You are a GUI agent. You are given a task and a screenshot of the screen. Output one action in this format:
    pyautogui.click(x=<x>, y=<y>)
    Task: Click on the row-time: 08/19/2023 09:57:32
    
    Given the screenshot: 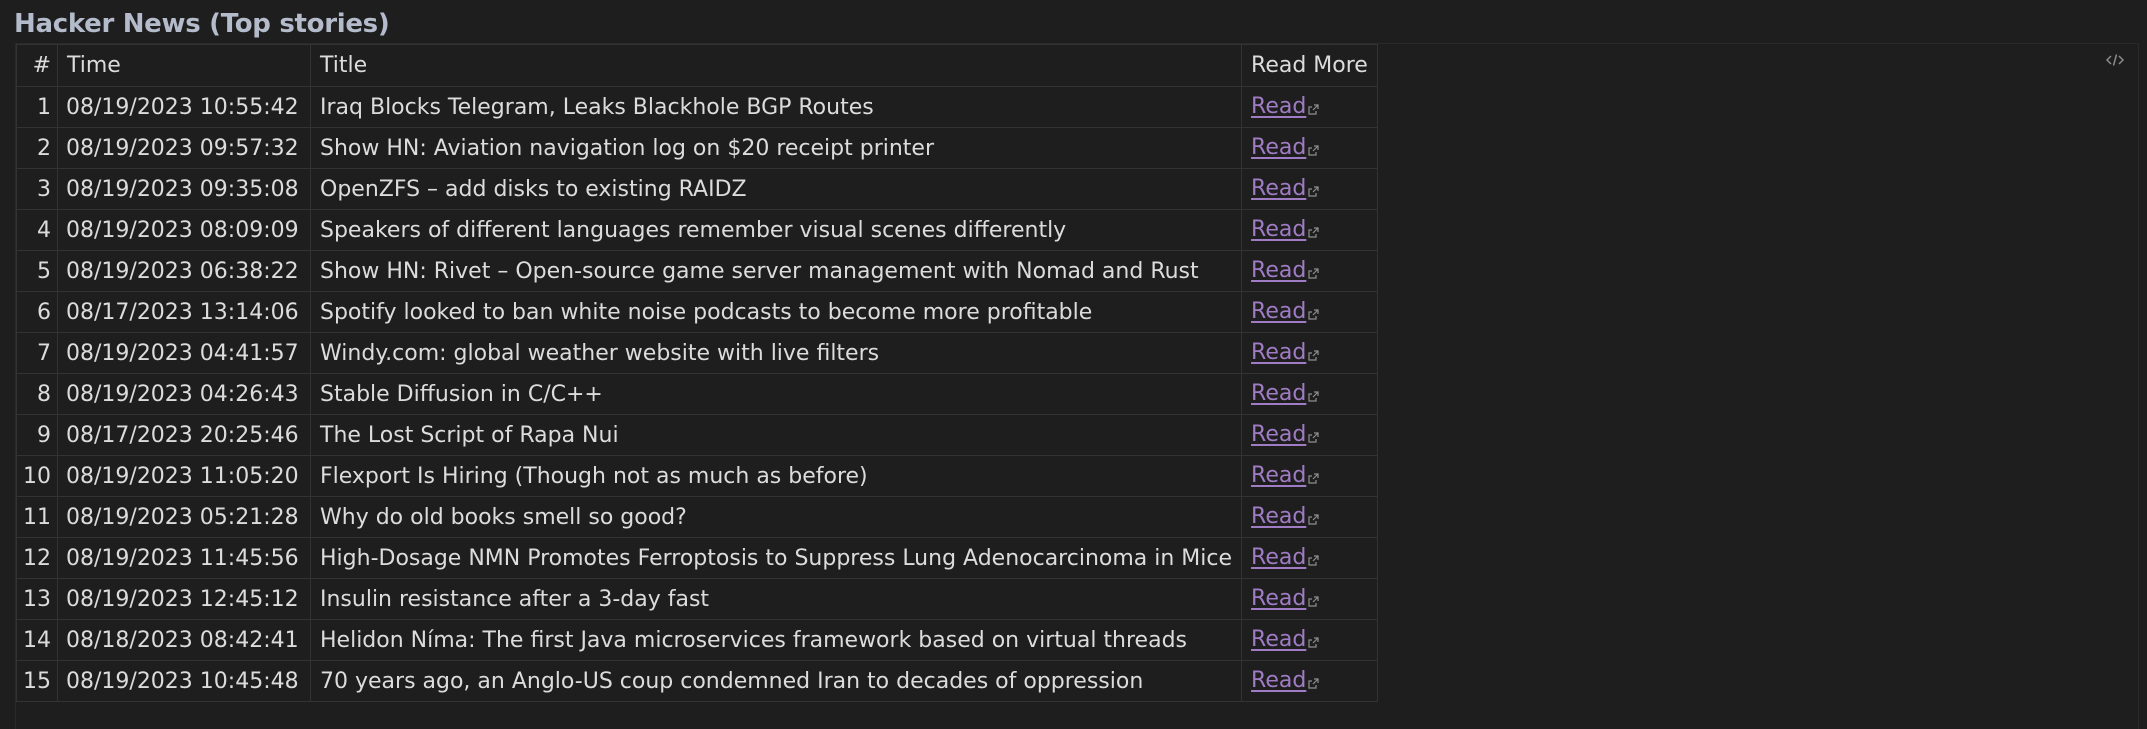 What is the action you would take?
    pyautogui.click(x=184, y=148)
    